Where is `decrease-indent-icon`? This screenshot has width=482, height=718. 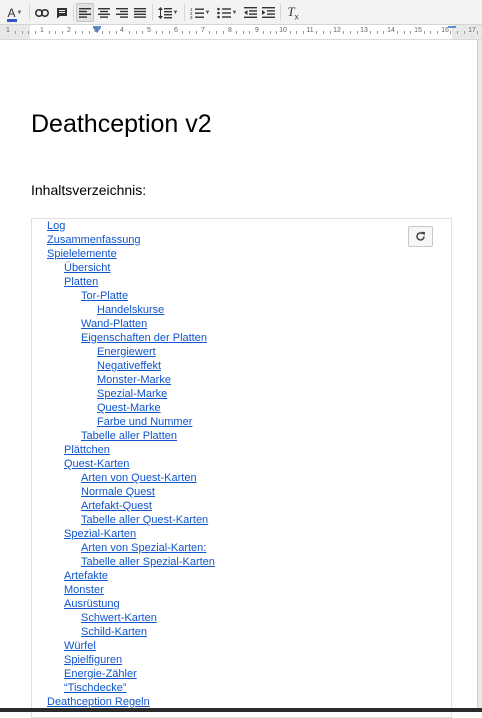
decrease-indent-icon is located at coordinates (250, 12).